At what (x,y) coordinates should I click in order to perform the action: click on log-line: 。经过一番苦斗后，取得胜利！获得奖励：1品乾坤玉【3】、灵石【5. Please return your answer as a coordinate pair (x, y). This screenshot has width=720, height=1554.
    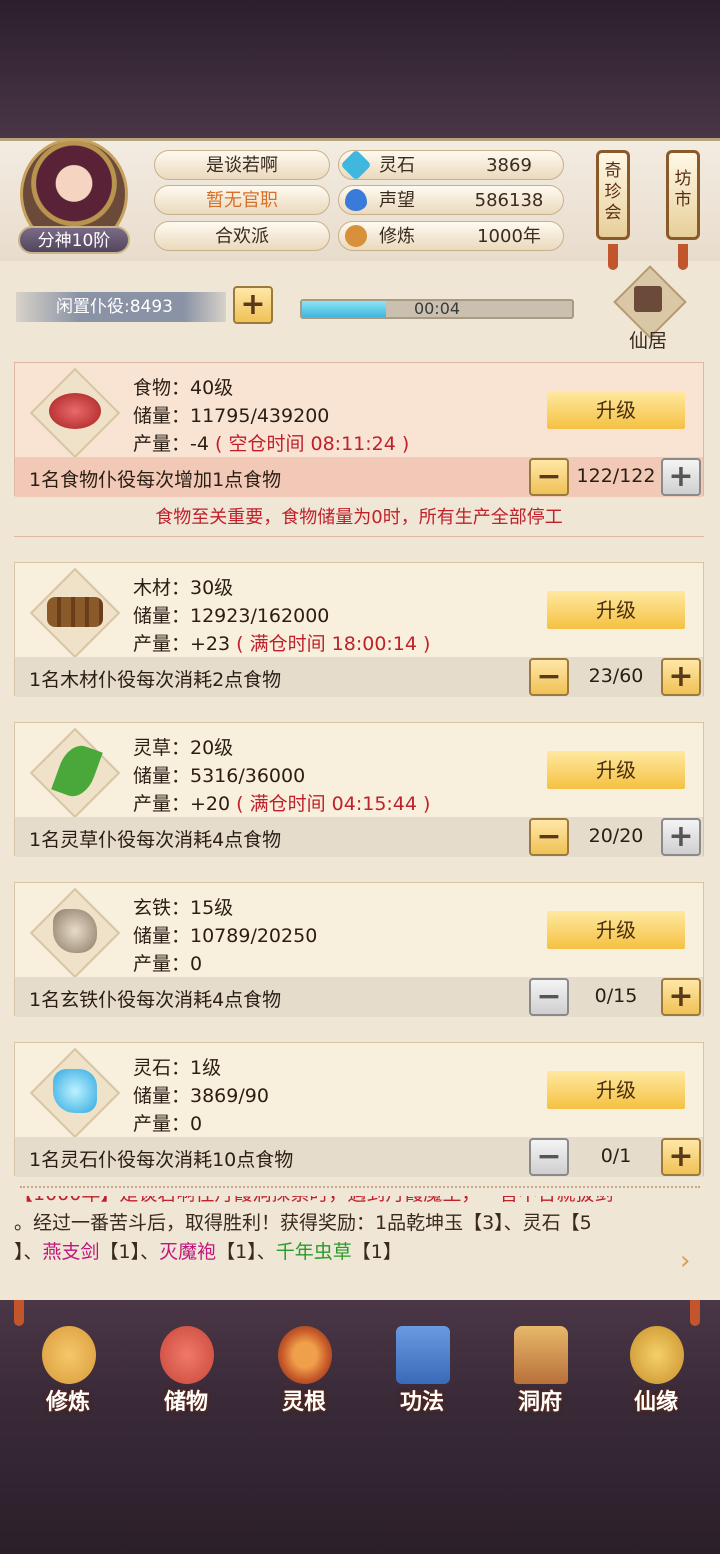
    Looking at the image, I should click on (303, 1223).